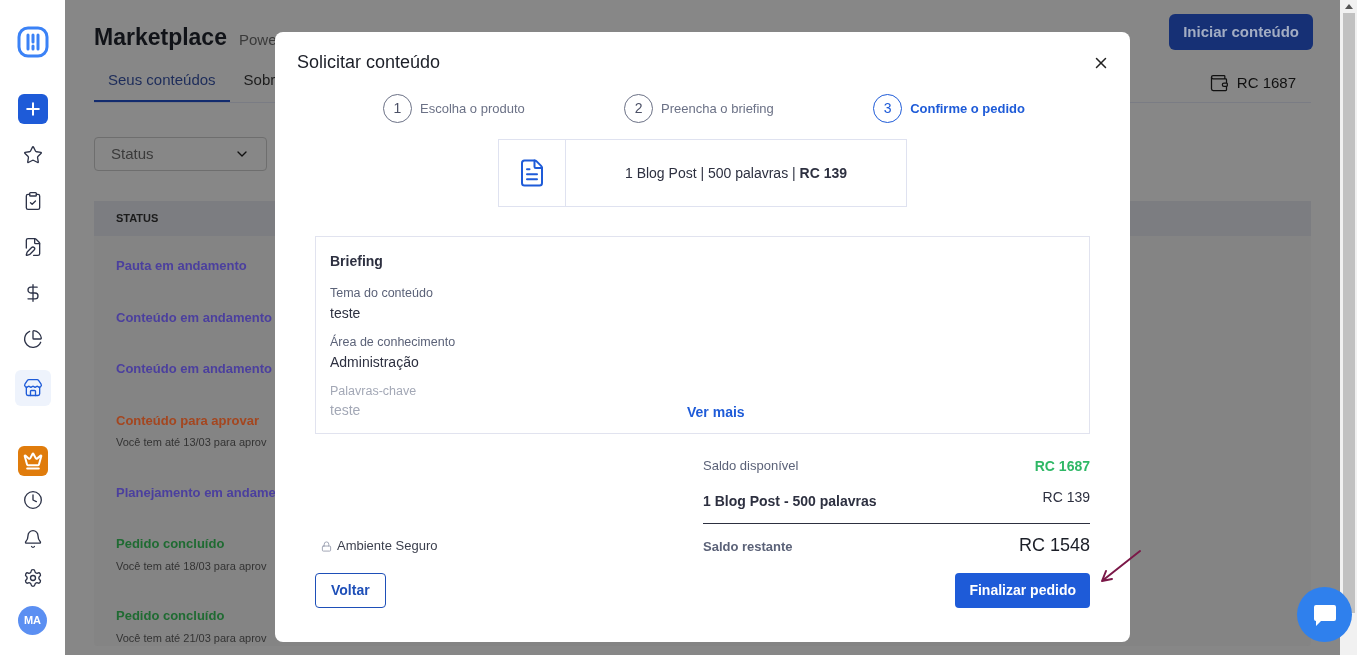 Image resolution: width=1357 pixels, height=655 pixels. I want to click on step-label: Escolha o produto, so click(472, 108).